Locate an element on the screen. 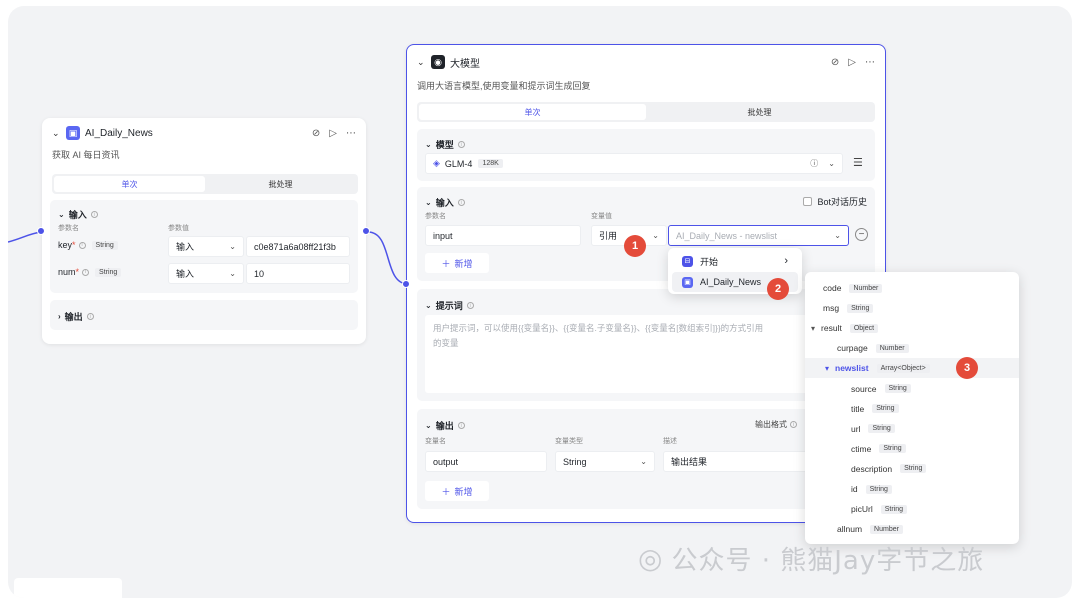 Image resolution: width=1080 pixels, height=605 pixels. param-name-input: input is located at coordinates (503, 235).